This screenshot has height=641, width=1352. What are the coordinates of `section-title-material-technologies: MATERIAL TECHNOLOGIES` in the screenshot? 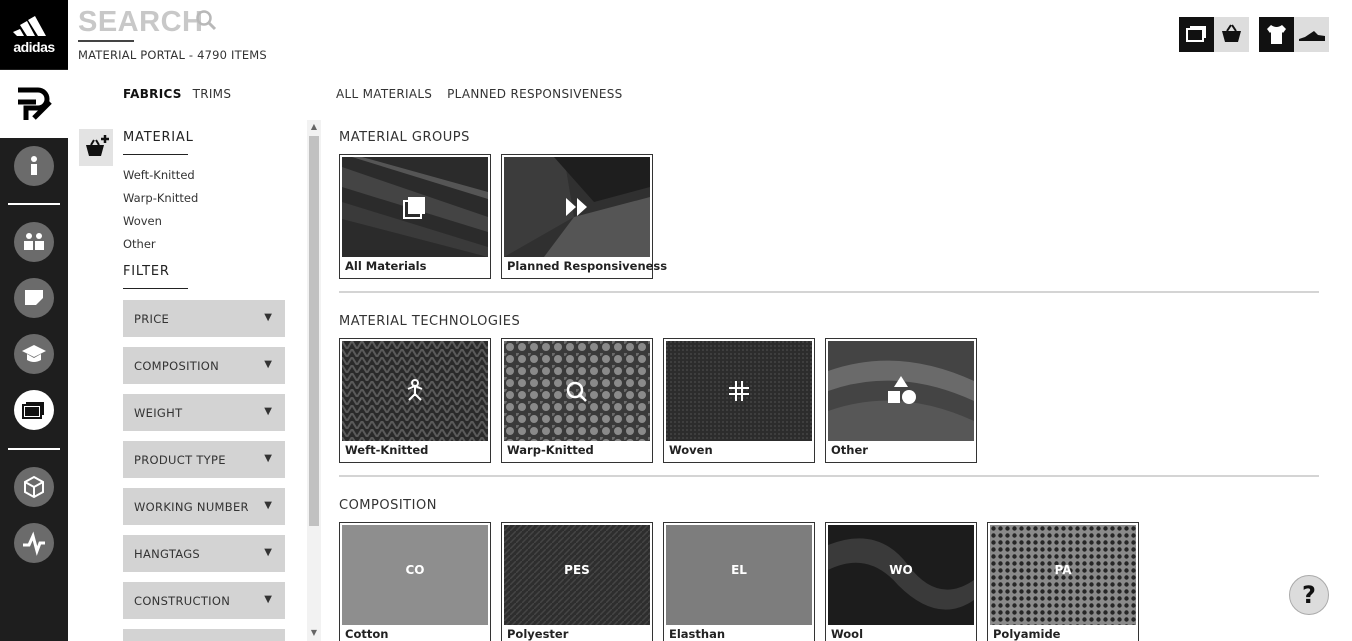 It's located at (430, 321).